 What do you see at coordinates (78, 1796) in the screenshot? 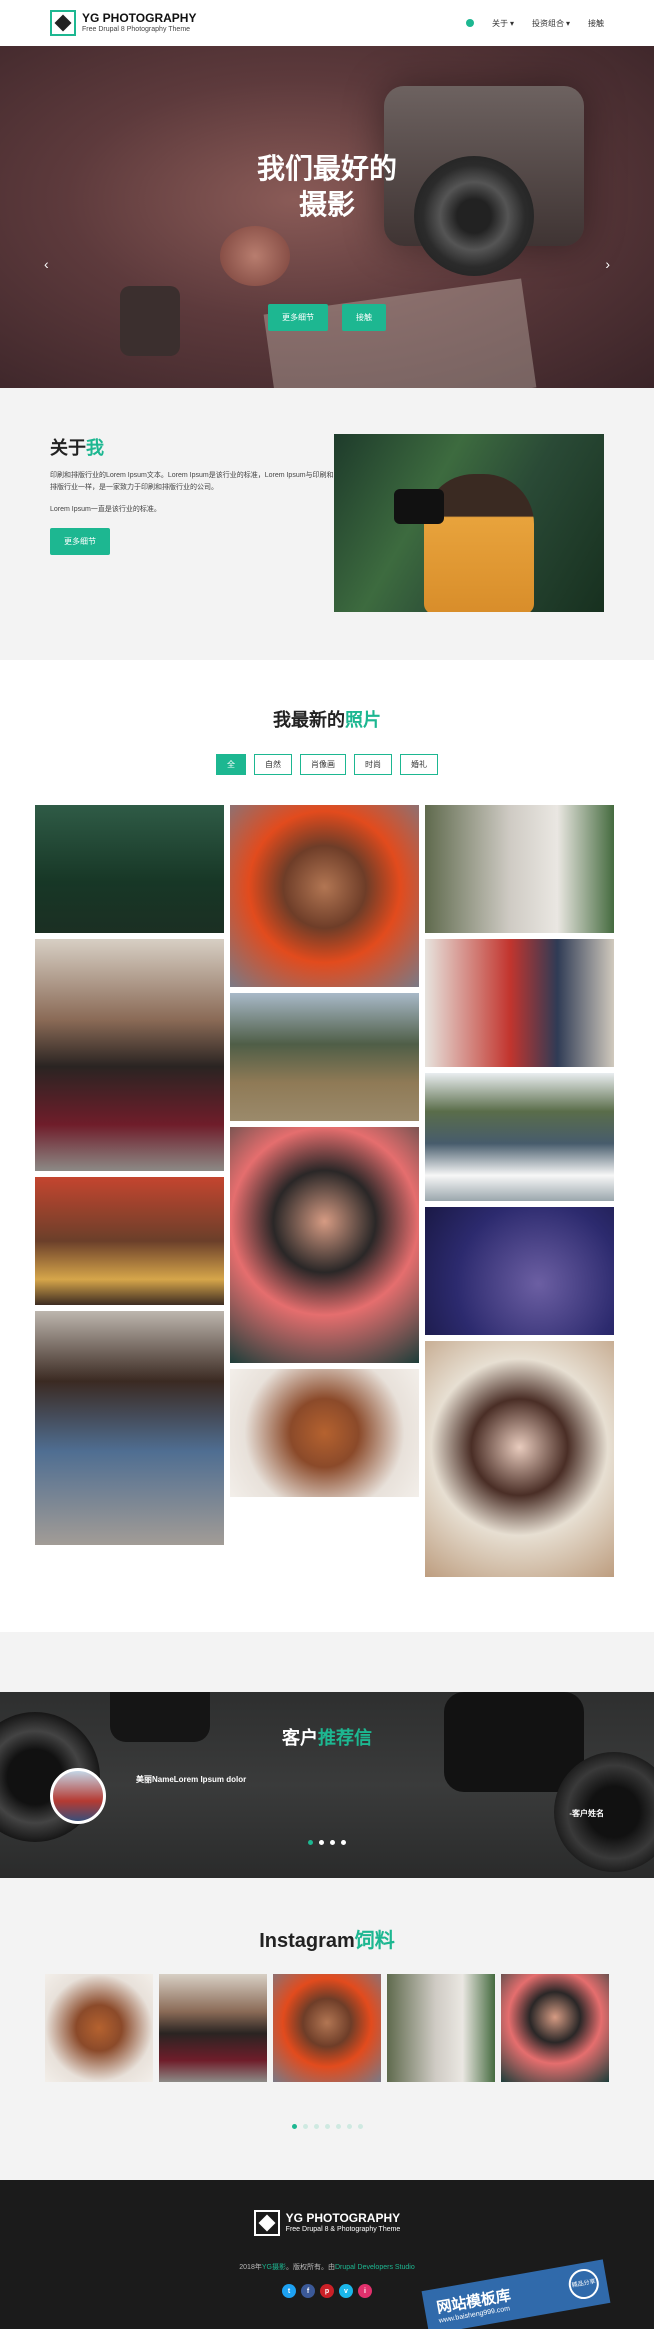
I see `avatar` at bounding box center [78, 1796].